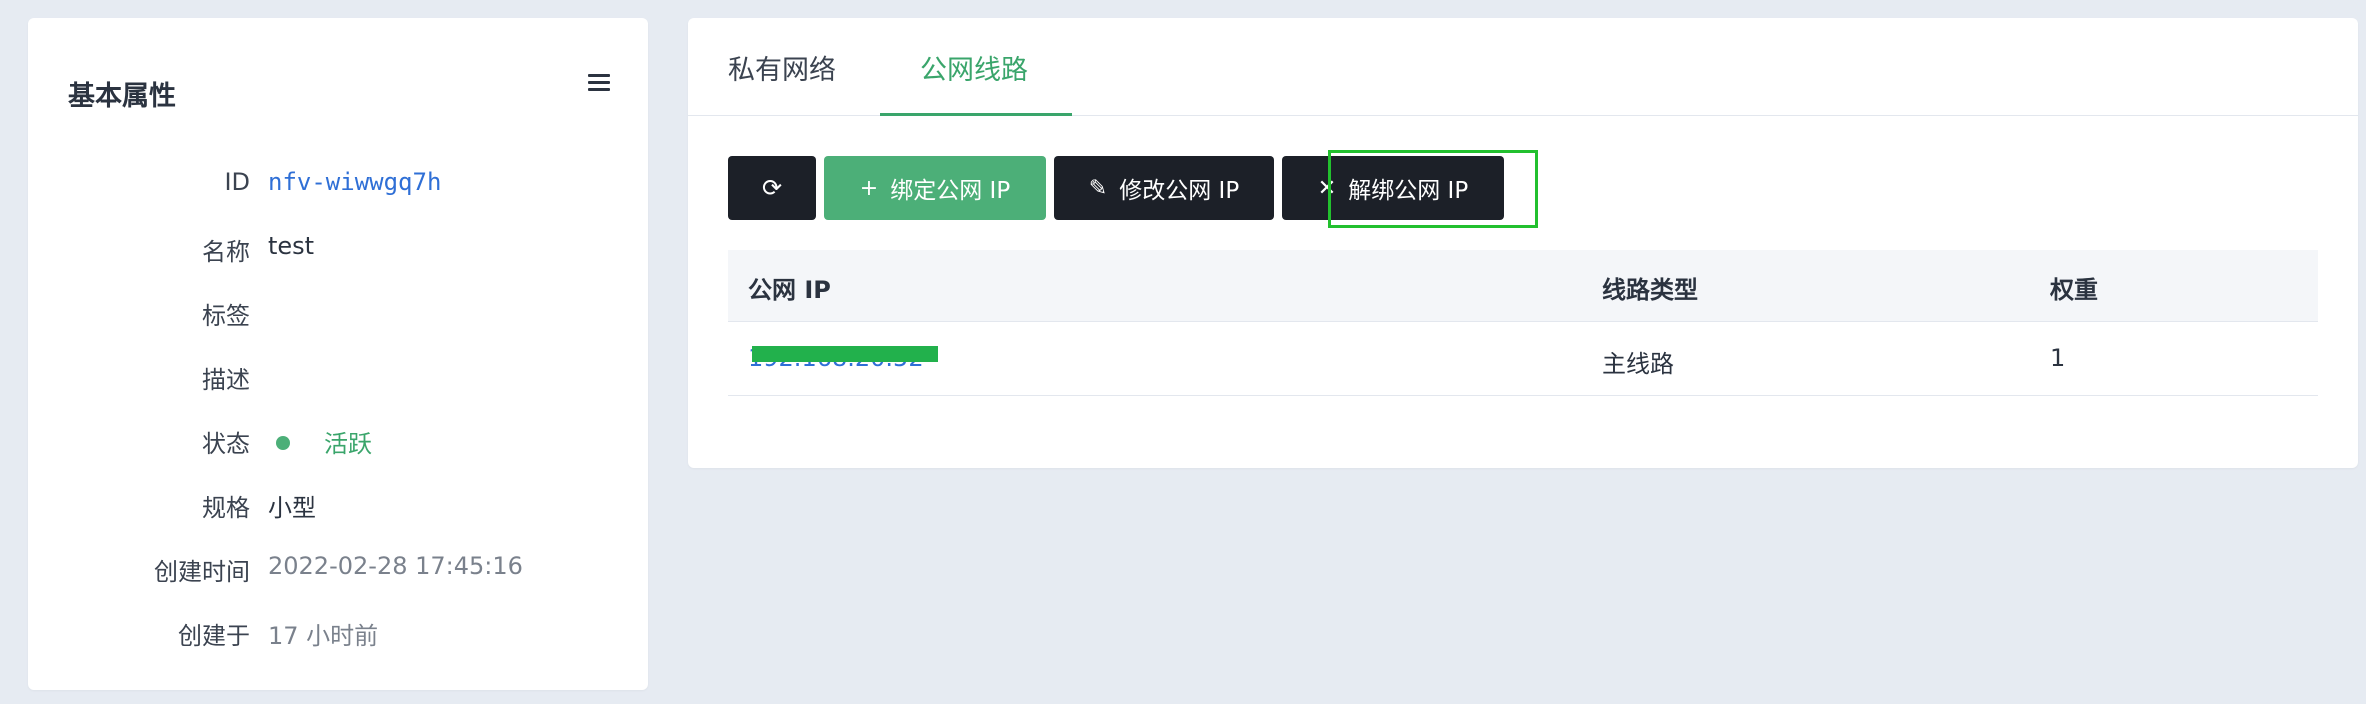 Image resolution: width=2366 pixels, height=704 pixels. I want to click on prop-row-spec: 规格 小型, so click(338, 506).